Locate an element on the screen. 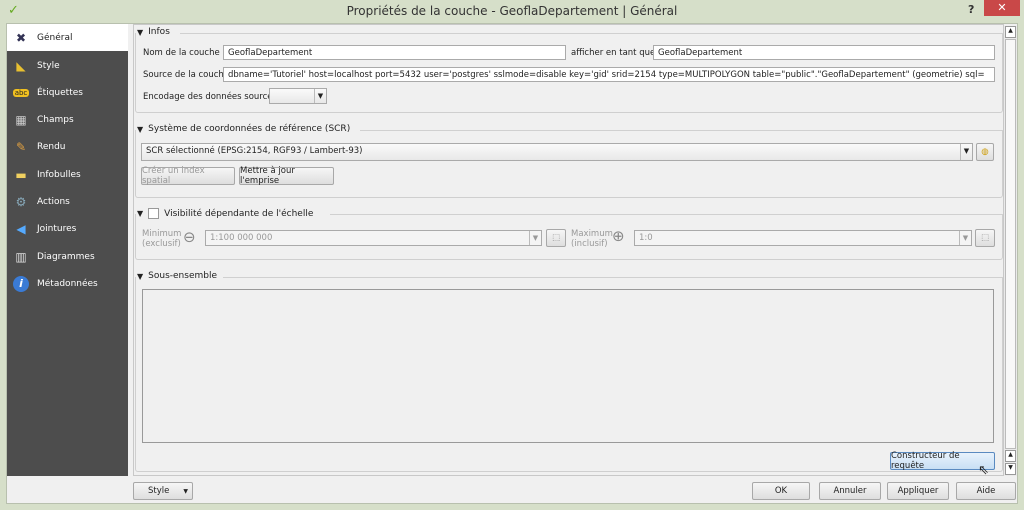 The height and width of the screenshot is (510, 1024). cancel-button: Annuler is located at coordinates (850, 491).